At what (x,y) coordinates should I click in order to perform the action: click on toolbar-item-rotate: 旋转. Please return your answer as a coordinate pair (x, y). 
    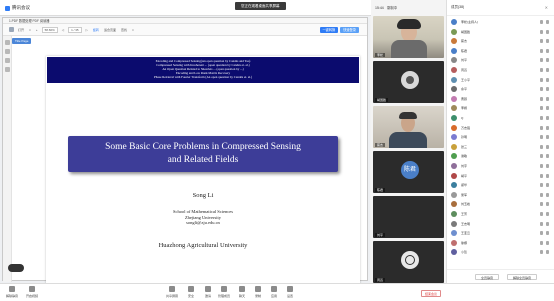
    Looking at the image, I should click on (96, 30).